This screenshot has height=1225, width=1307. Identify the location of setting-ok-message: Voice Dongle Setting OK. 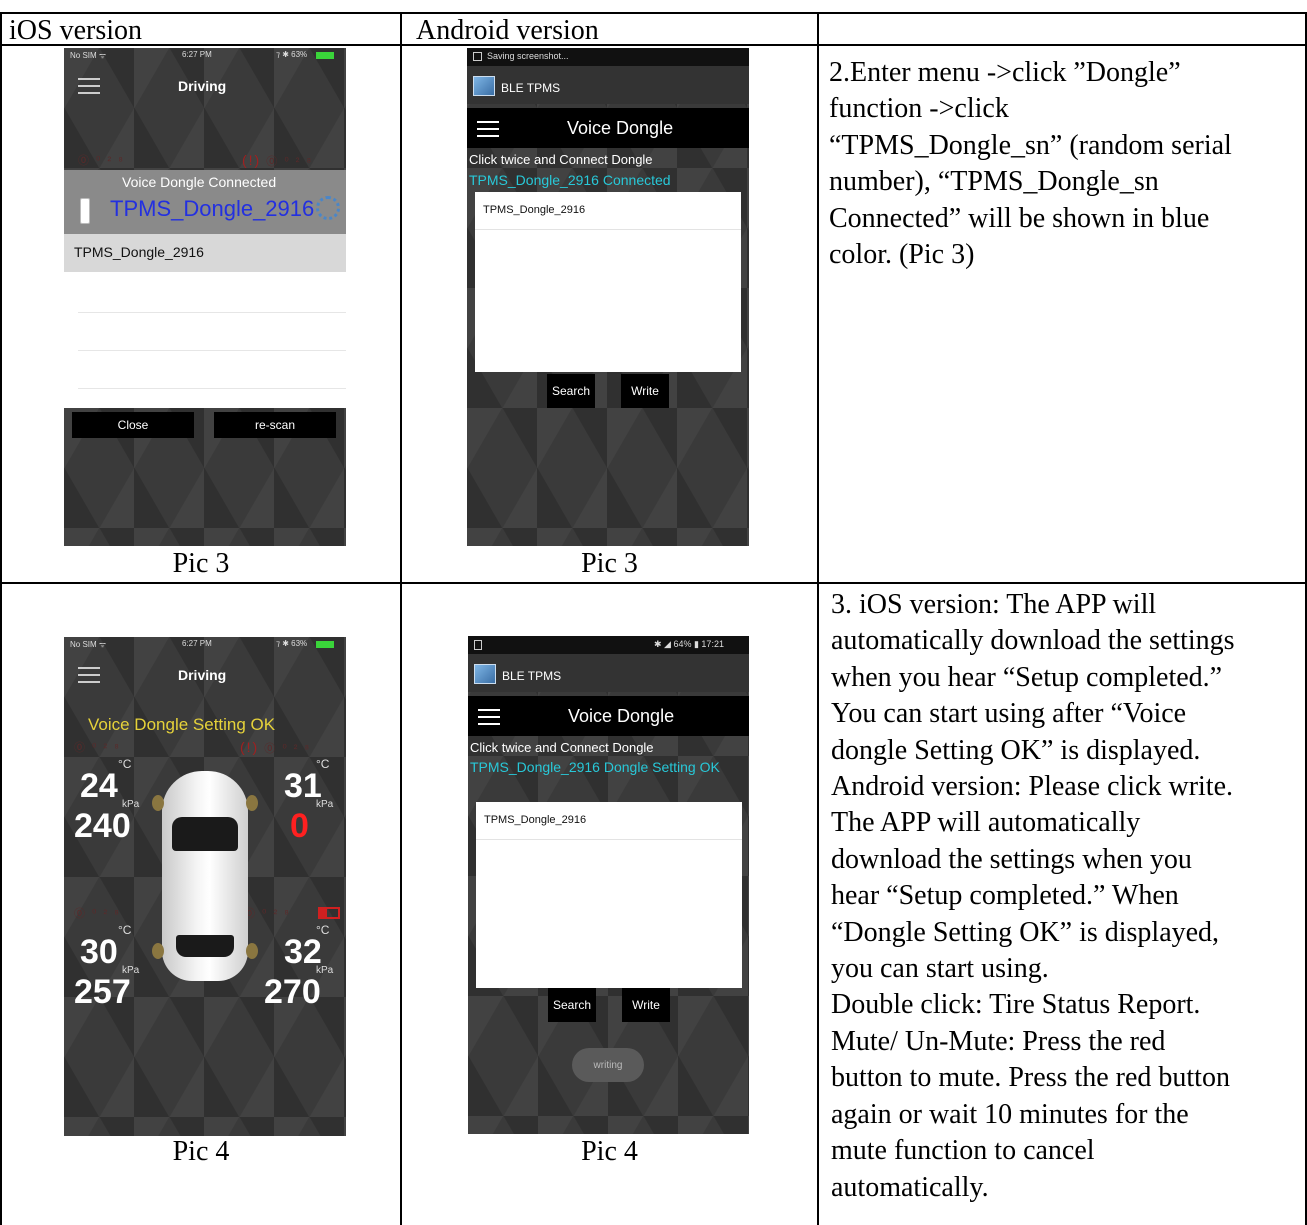
(182, 724).